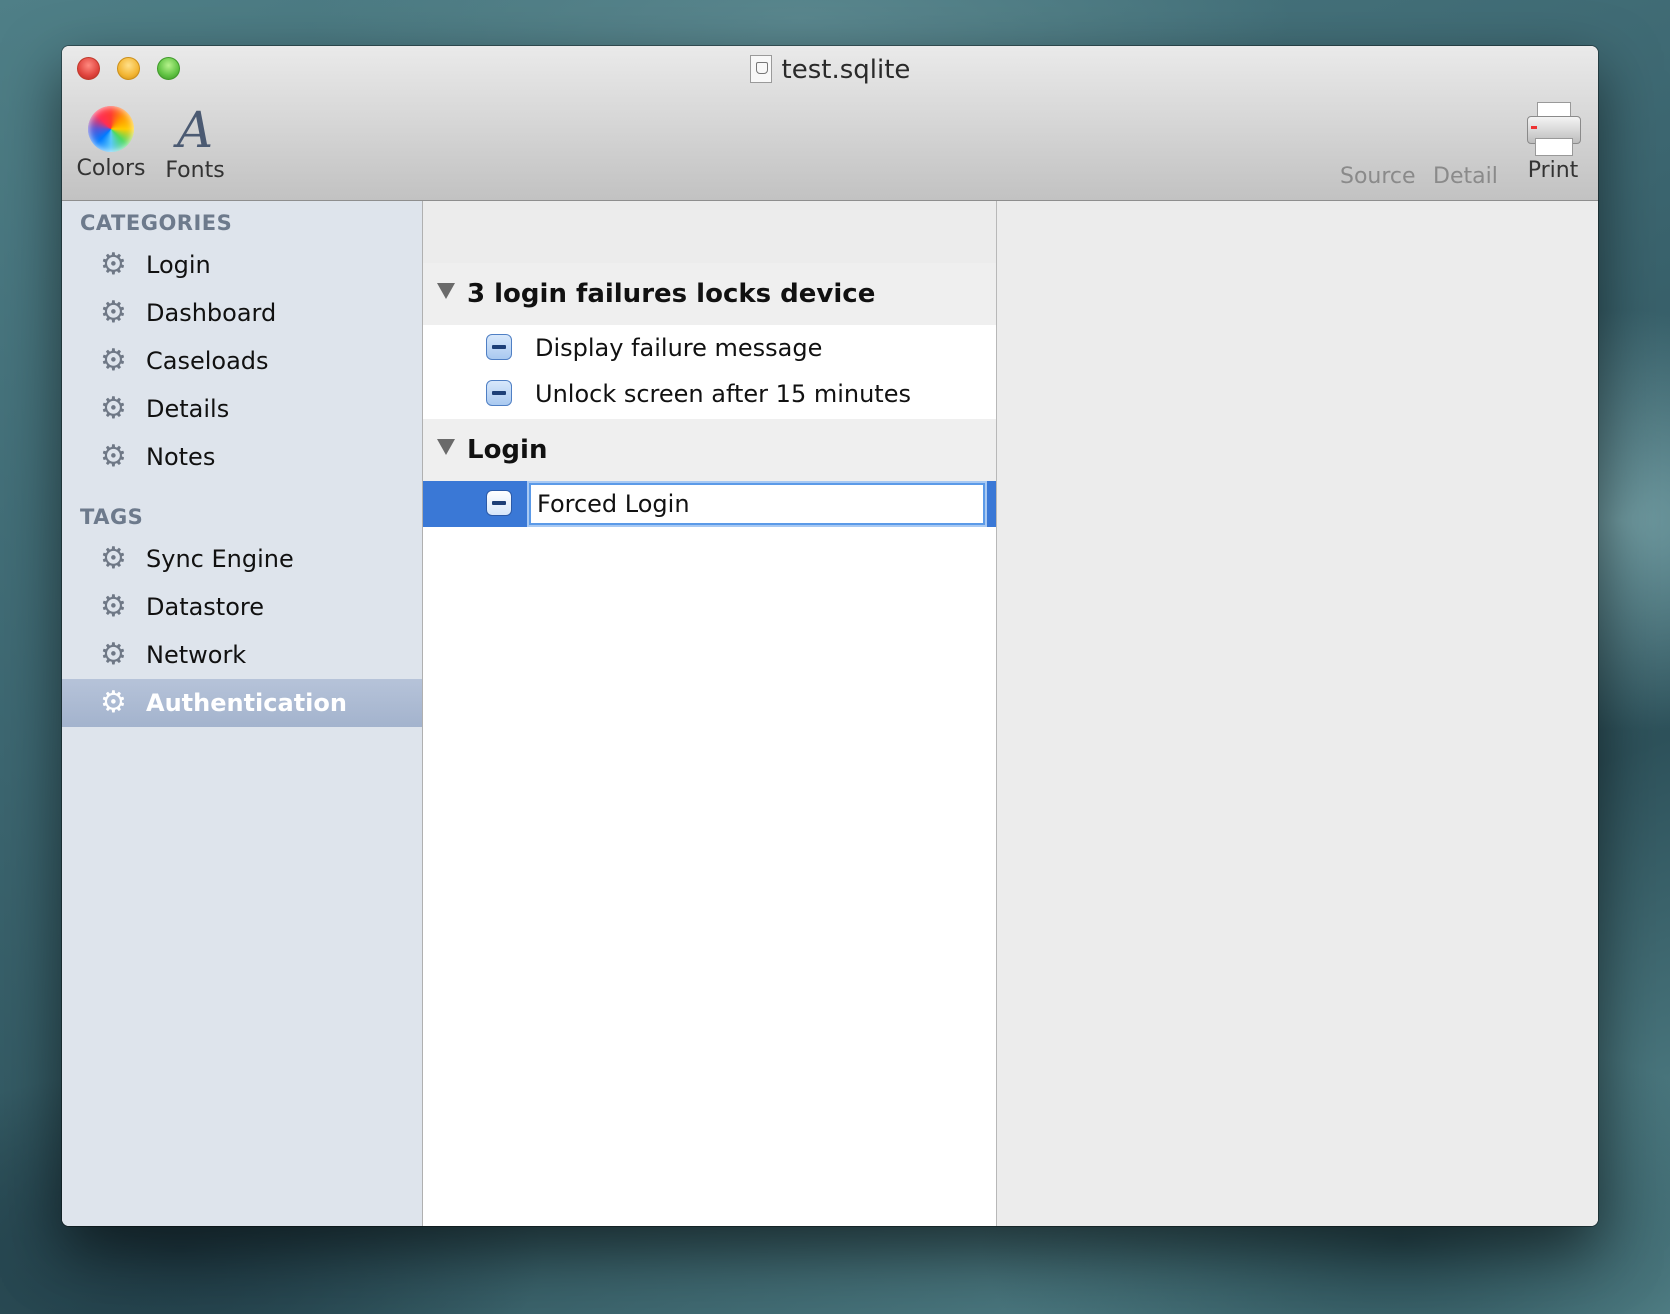 This screenshot has height=1314, width=1670. I want to click on item-edit-field, so click(757, 504).